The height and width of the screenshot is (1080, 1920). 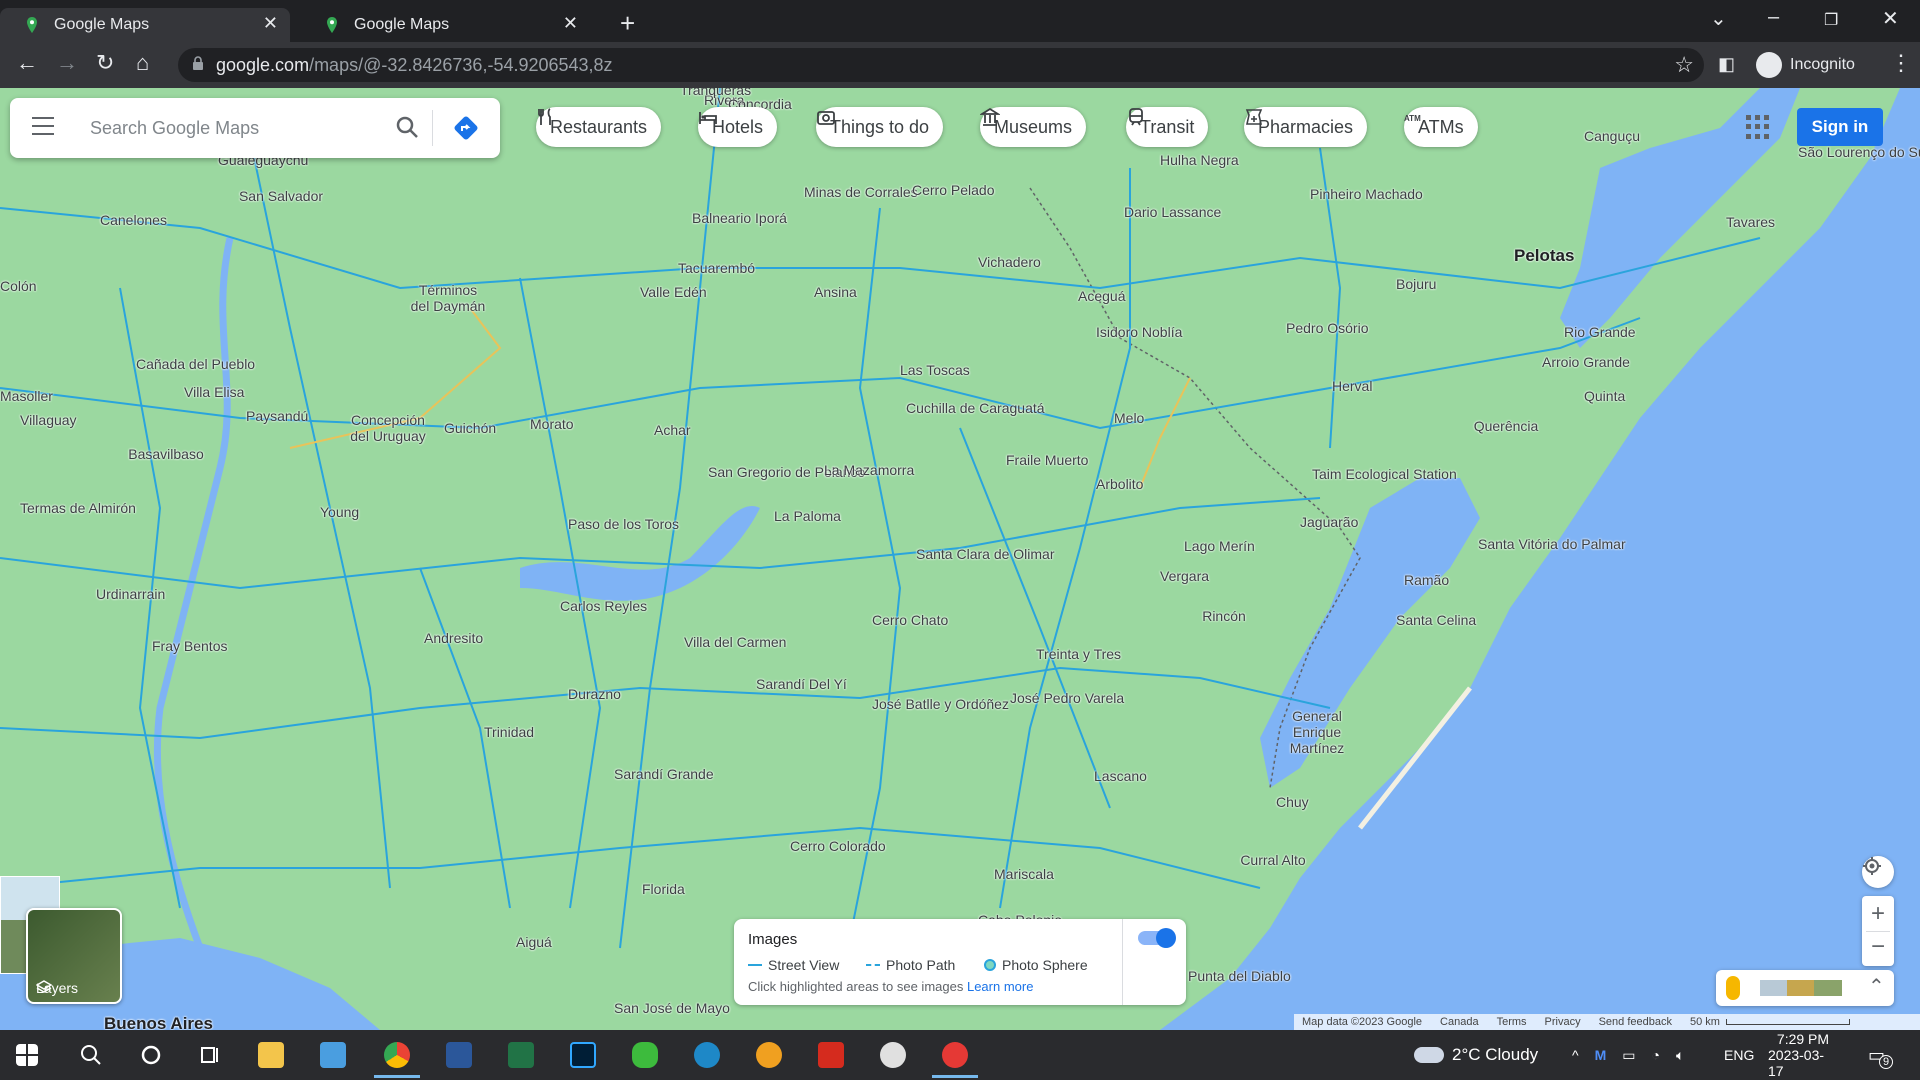 I want to click on place-label: São Lourenço do Sul, so click(x=1859, y=152).